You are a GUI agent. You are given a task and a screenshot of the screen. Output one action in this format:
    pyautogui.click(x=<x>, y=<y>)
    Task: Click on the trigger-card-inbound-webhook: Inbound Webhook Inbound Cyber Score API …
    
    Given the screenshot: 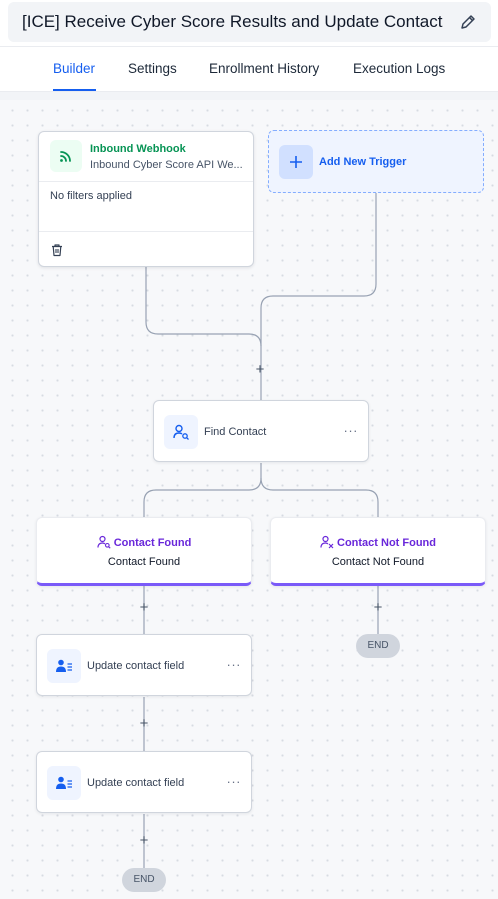 What is the action you would take?
    pyautogui.click(x=146, y=199)
    